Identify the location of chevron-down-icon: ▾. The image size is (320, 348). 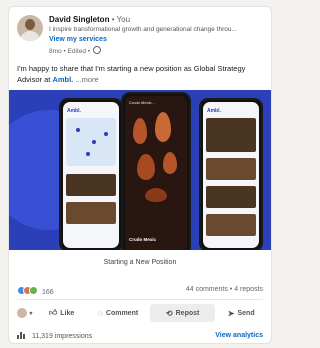
(31, 313).